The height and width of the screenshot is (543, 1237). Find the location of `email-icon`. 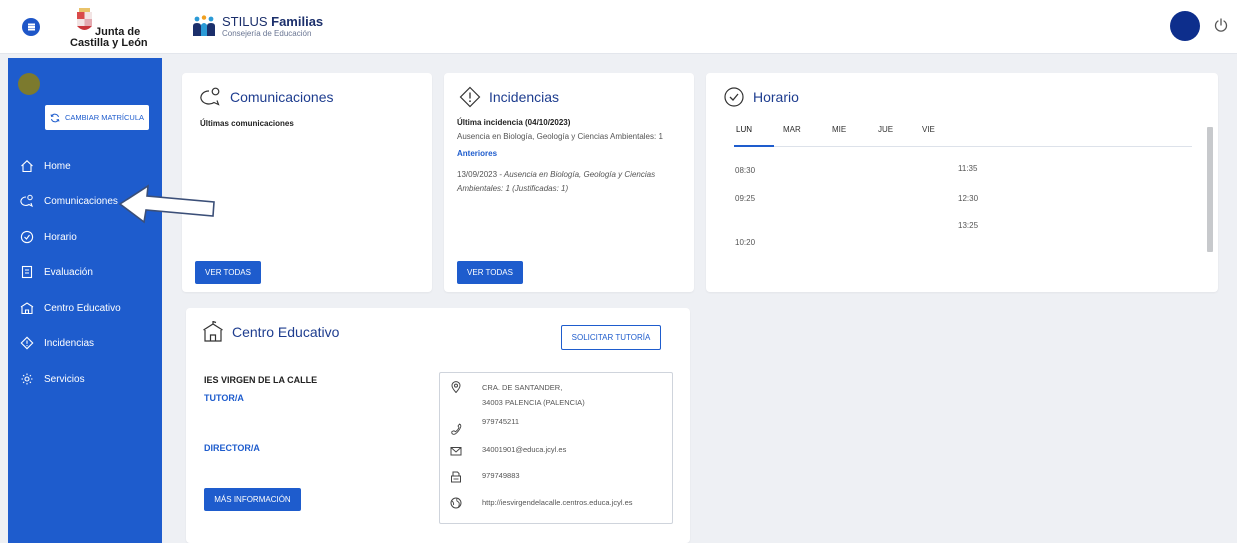

email-icon is located at coordinates (456, 451).